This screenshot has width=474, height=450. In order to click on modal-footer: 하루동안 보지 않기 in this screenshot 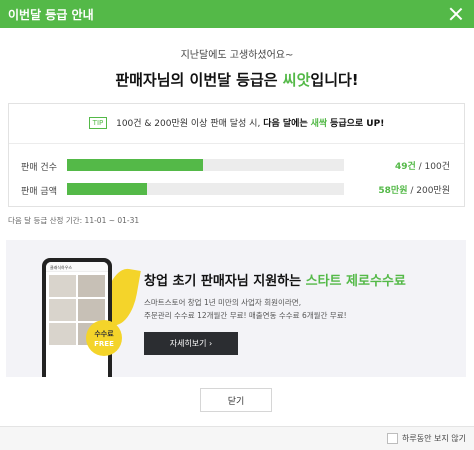, I will do `click(237, 438)`.